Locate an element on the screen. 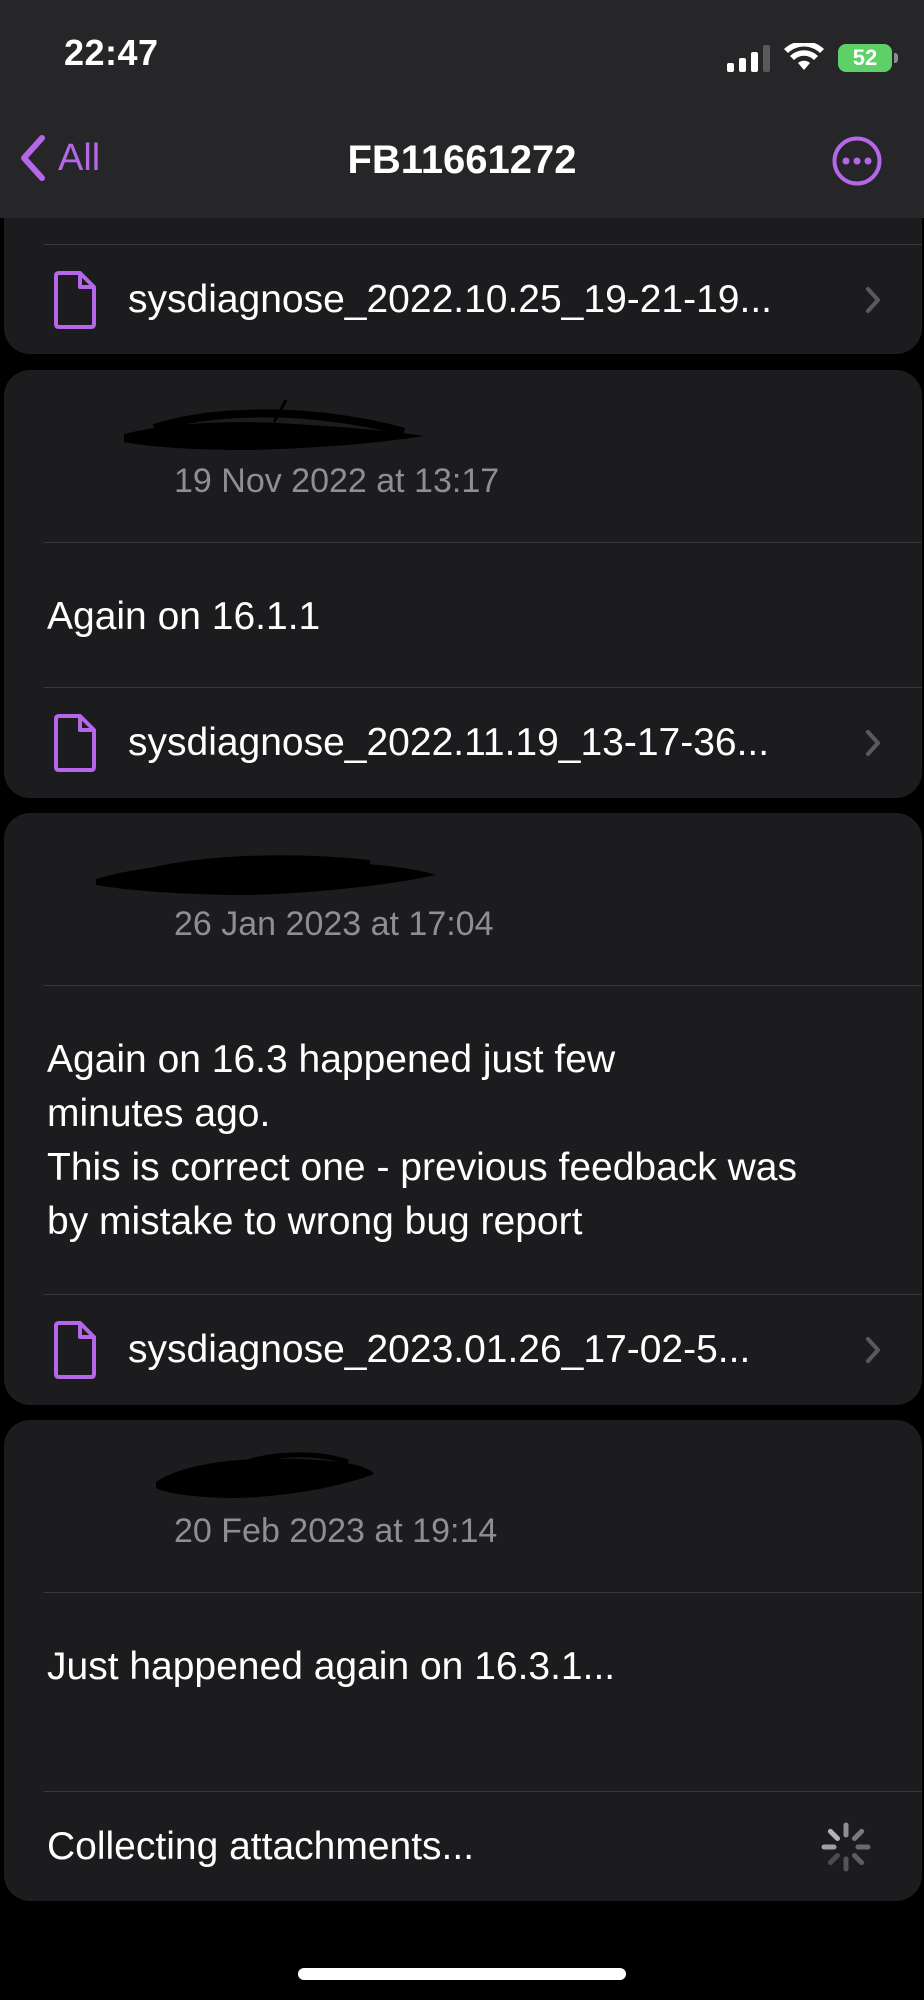 This screenshot has width=924, height=2000. more-button is located at coordinates (857, 161).